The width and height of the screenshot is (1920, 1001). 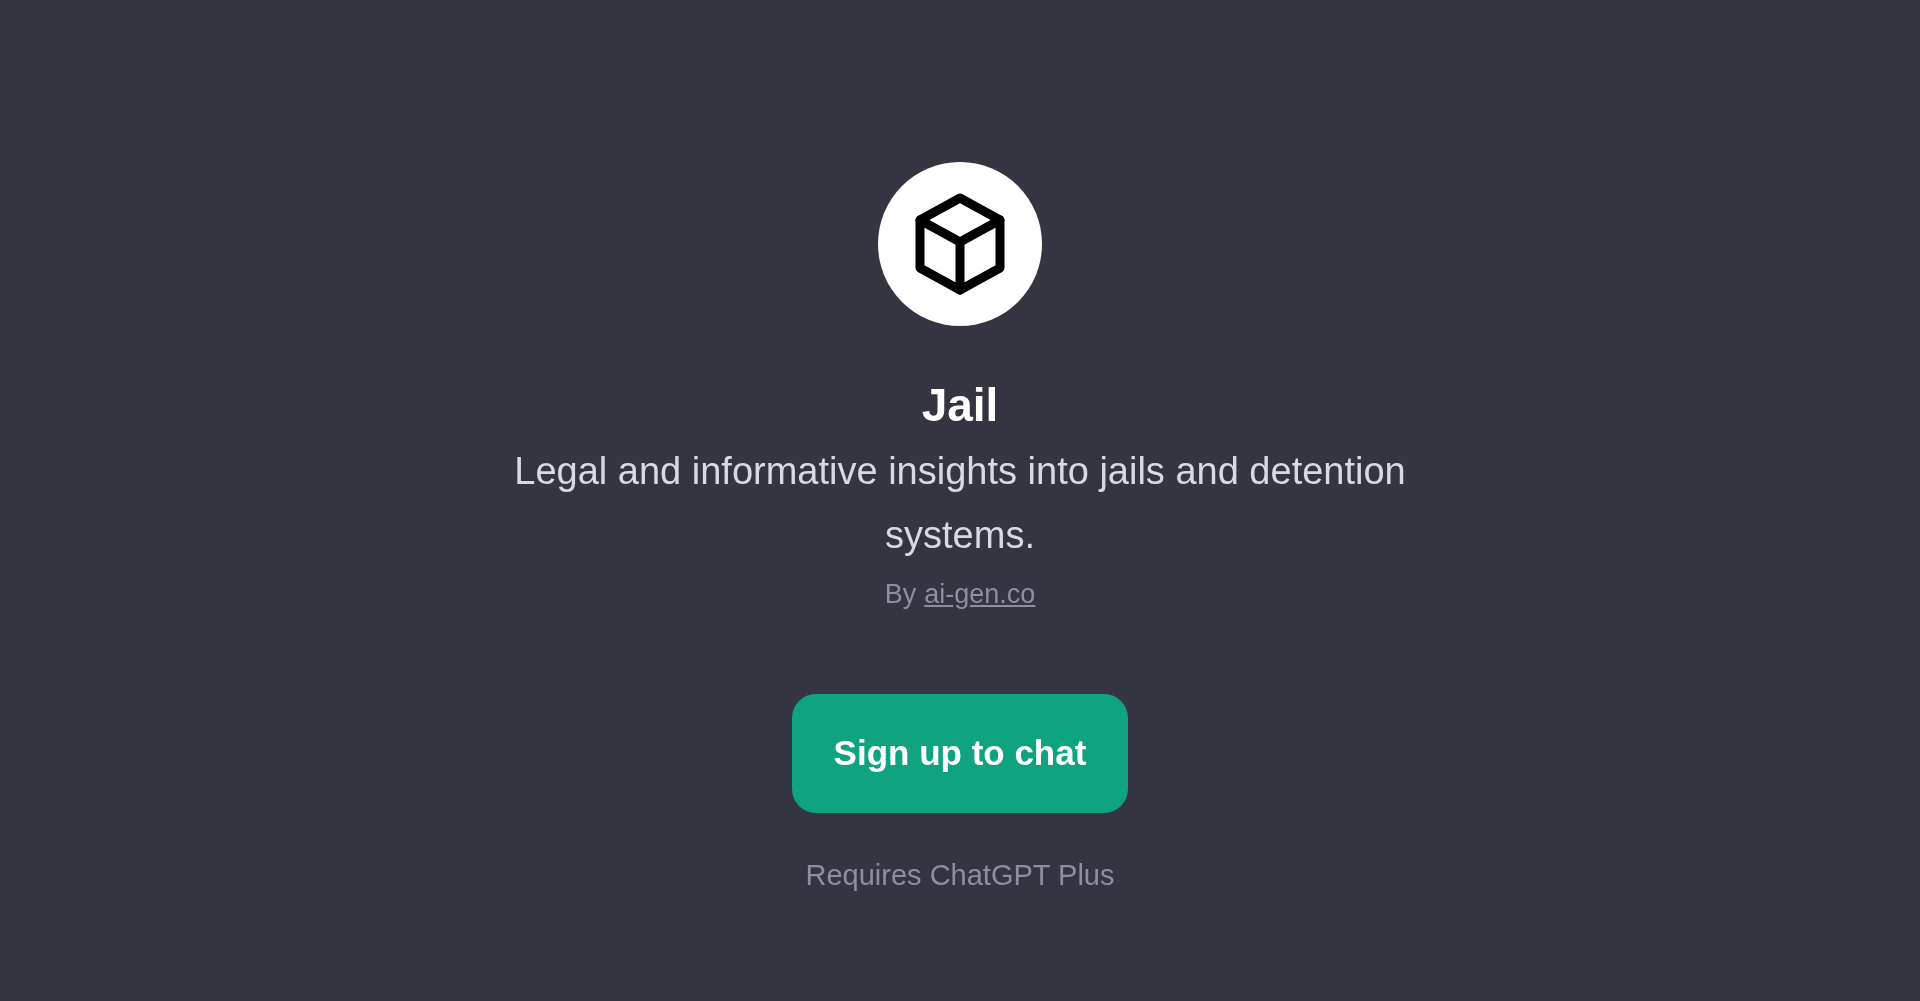 What do you see at coordinates (960, 753) in the screenshot?
I see `sign-up-button: Sign up to chat` at bounding box center [960, 753].